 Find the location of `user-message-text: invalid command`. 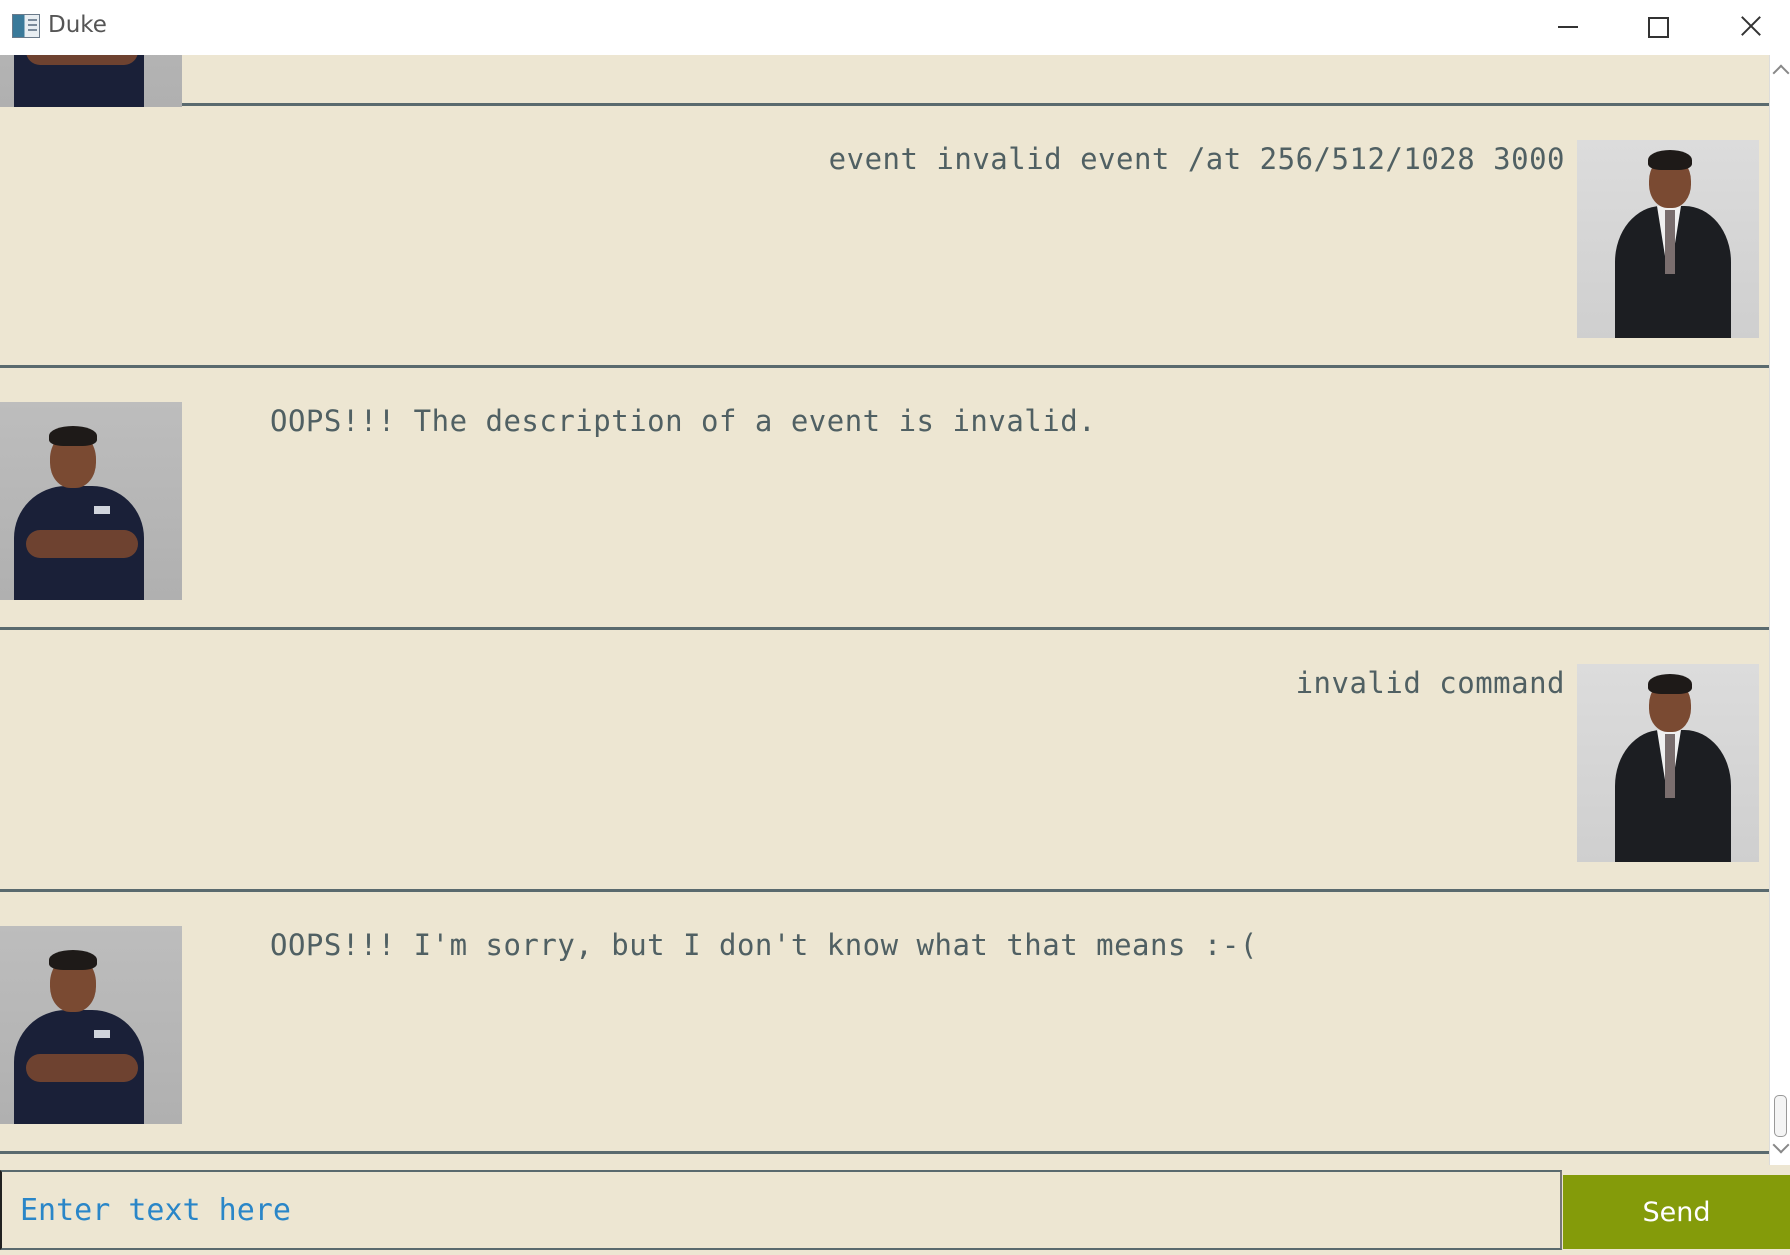

user-message-text: invalid command is located at coordinates (1430, 683).